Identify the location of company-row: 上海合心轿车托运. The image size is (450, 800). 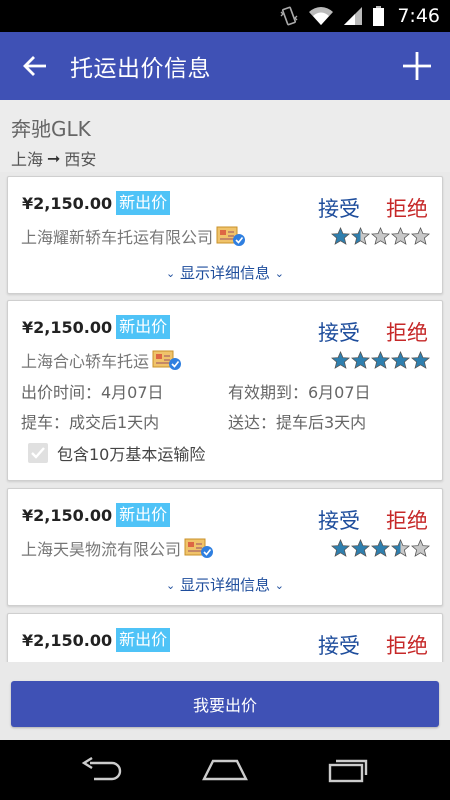
(101, 360).